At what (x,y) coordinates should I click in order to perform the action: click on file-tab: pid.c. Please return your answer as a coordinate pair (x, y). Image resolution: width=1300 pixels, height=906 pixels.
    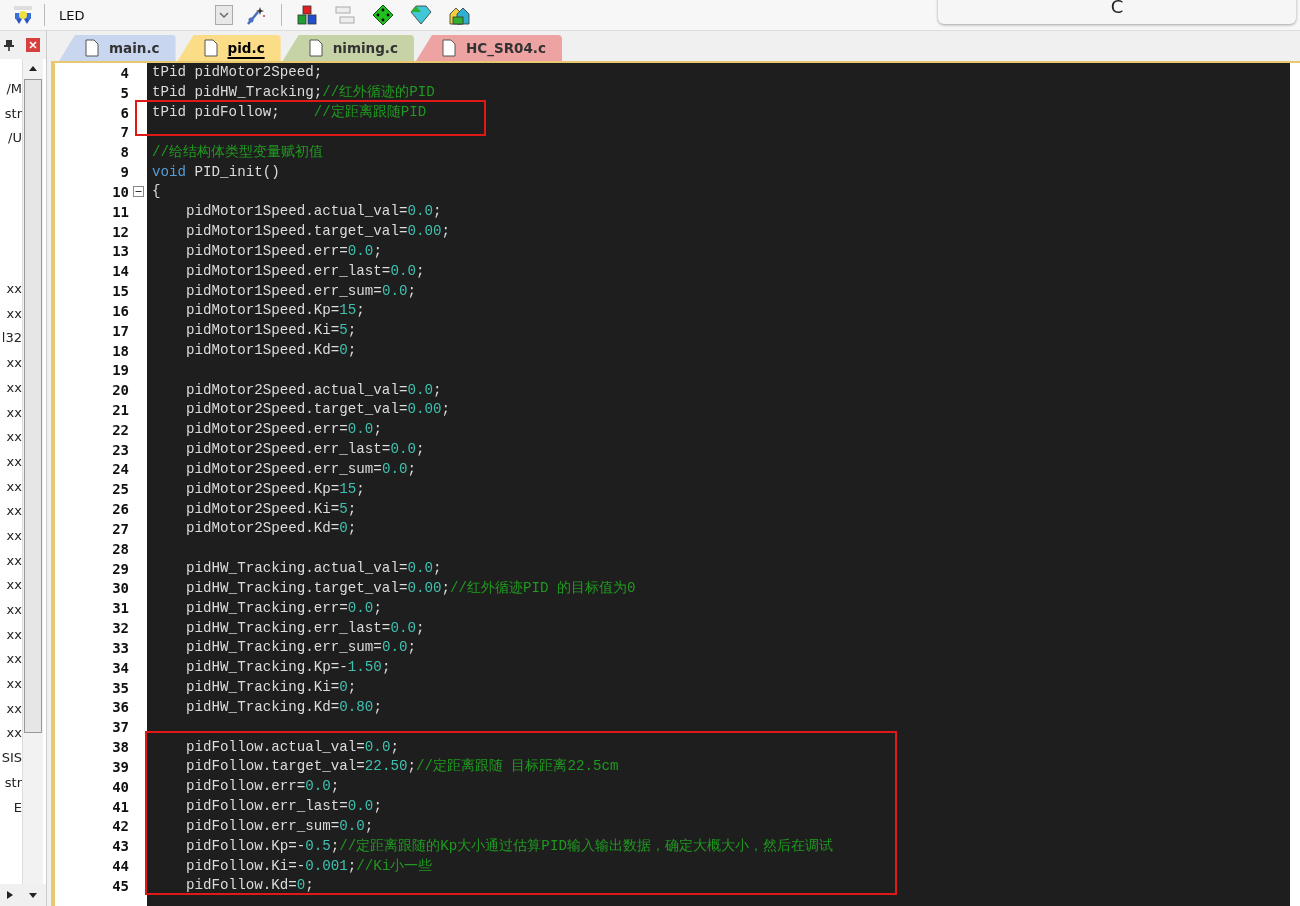
    Looking at the image, I should click on (229, 48).